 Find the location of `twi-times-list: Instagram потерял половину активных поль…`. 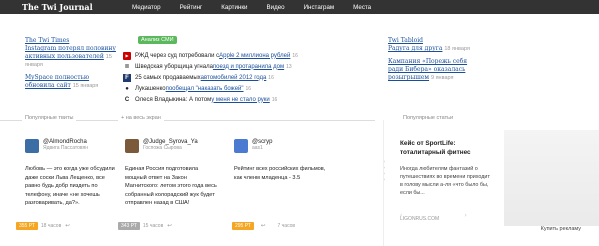

twi-times-list: Instagram потерял половину активных поль… is located at coordinates (72, 70).